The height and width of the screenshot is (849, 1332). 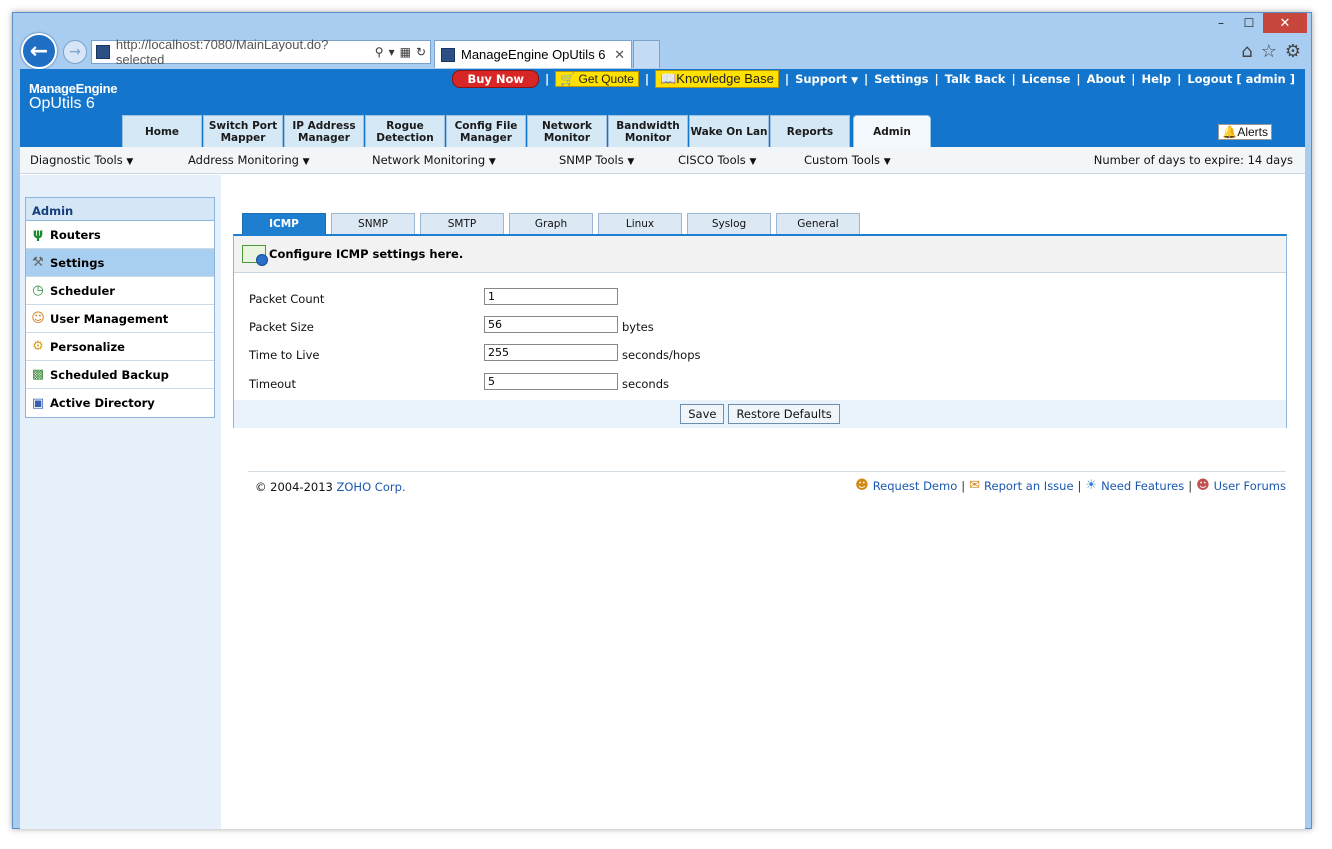 I want to click on tab-syslog: Syslog, so click(x=729, y=223).